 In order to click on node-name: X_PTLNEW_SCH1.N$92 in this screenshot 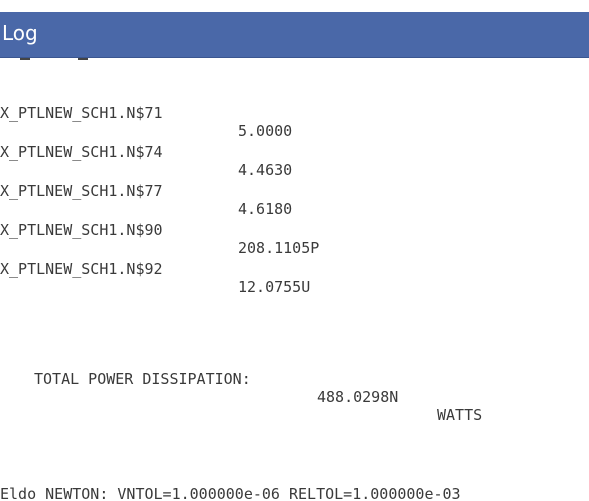, I will do `click(81, 269)`.